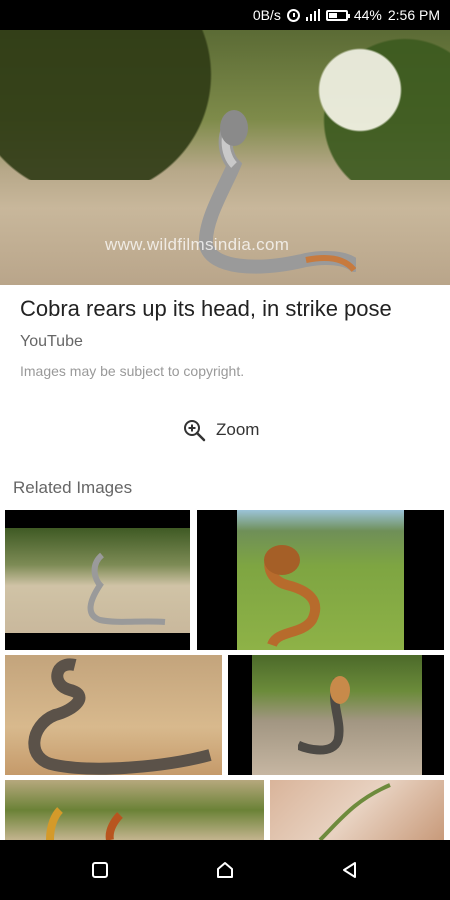  I want to click on grass-illustration, so click(354, 811).